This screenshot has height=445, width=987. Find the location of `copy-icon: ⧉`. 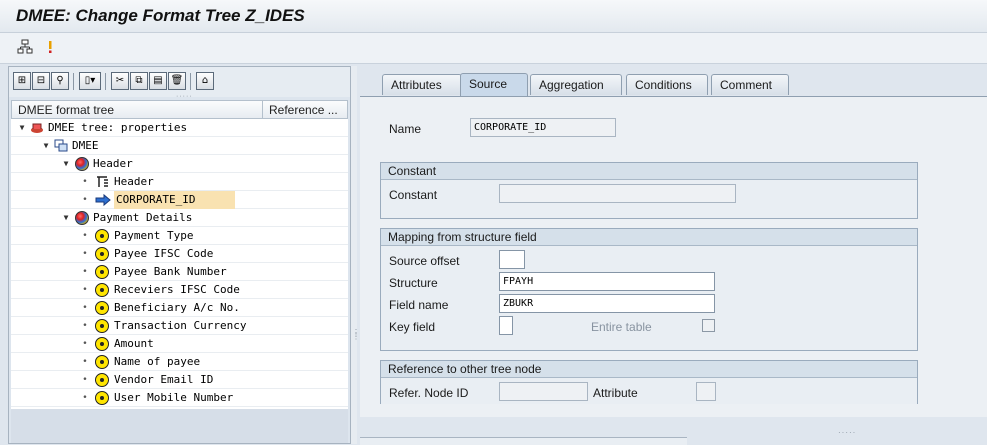

copy-icon: ⧉ is located at coordinates (139, 81).